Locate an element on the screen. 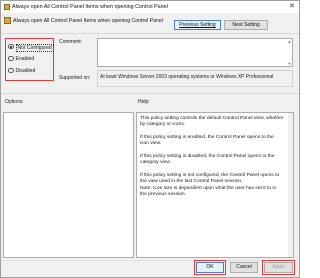  help-scrollbar is located at coordinates (290, 185).